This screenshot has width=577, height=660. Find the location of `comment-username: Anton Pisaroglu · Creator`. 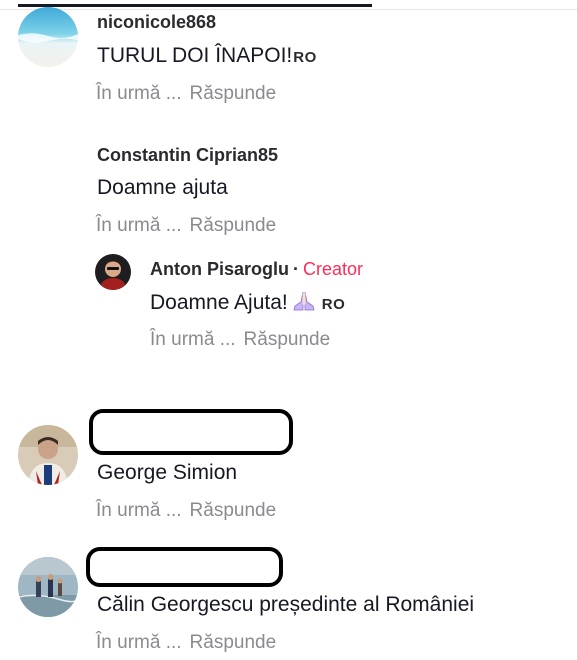

comment-username: Anton Pisaroglu · Creator is located at coordinates (256, 269).